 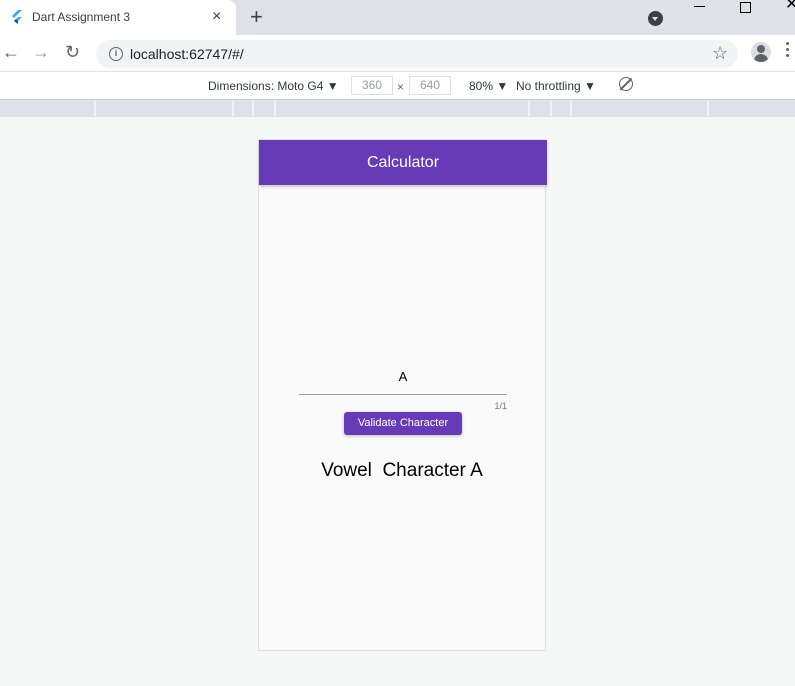 I want to click on height-input: 640, so click(x=430, y=85).